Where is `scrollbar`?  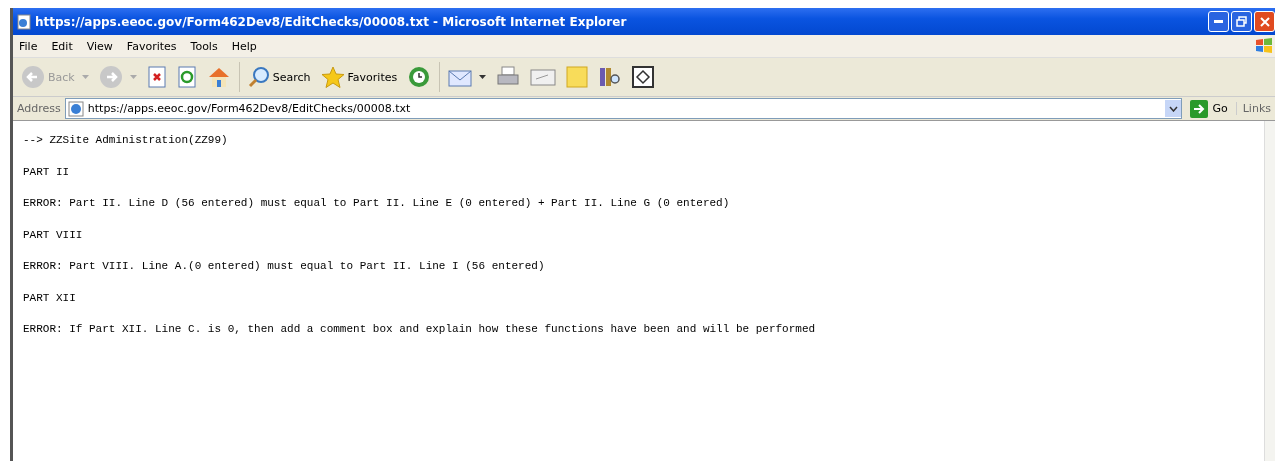 scrollbar is located at coordinates (1269, 291).